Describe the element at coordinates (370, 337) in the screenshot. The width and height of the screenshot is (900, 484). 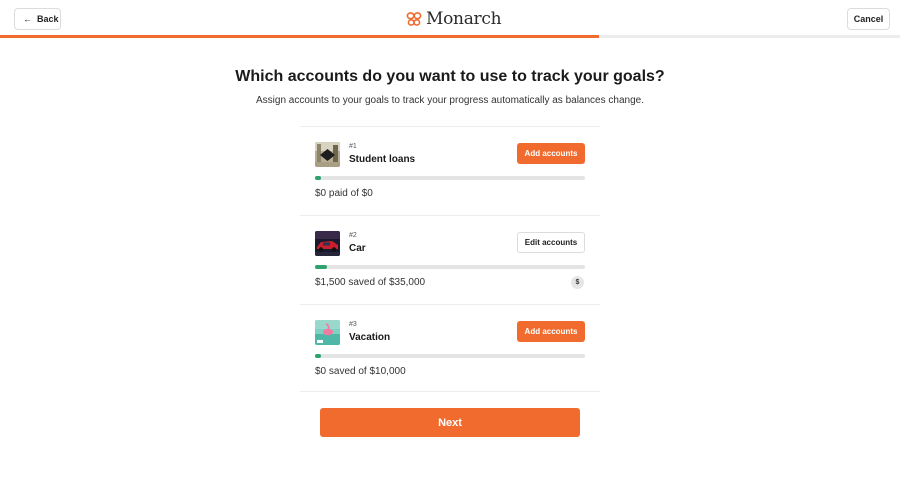
I see `goal-name: Vacation` at that location.